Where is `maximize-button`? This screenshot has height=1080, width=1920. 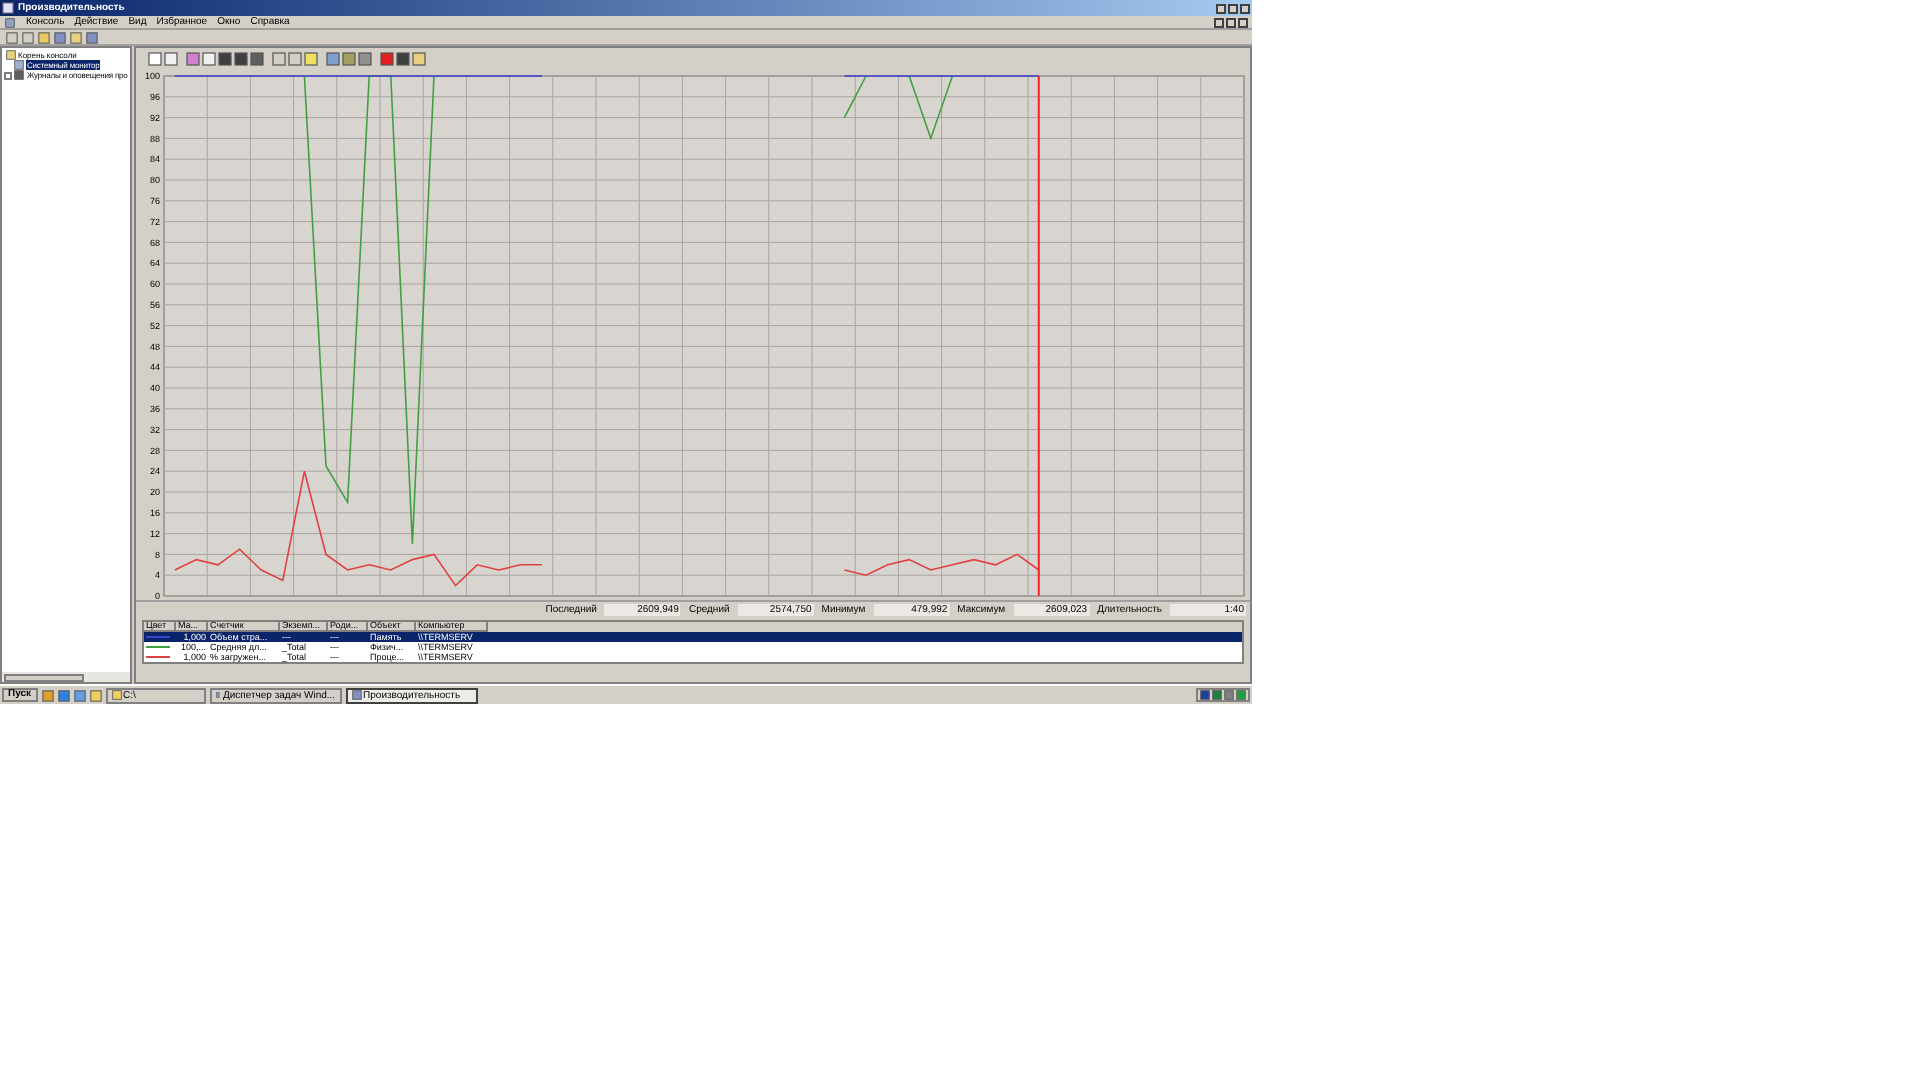 maximize-button is located at coordinates (1233, 8).